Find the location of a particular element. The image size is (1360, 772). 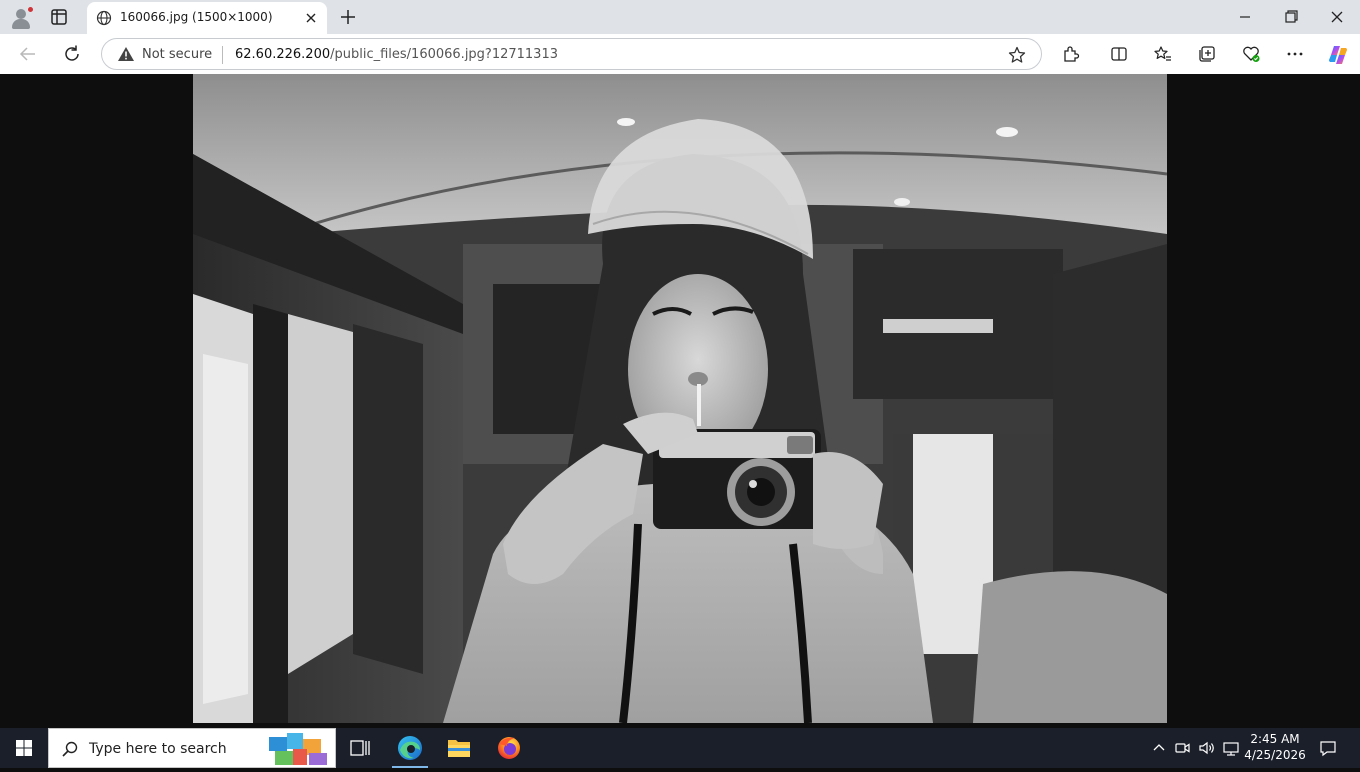

minimize-button is located at coordinates (1245, 17).